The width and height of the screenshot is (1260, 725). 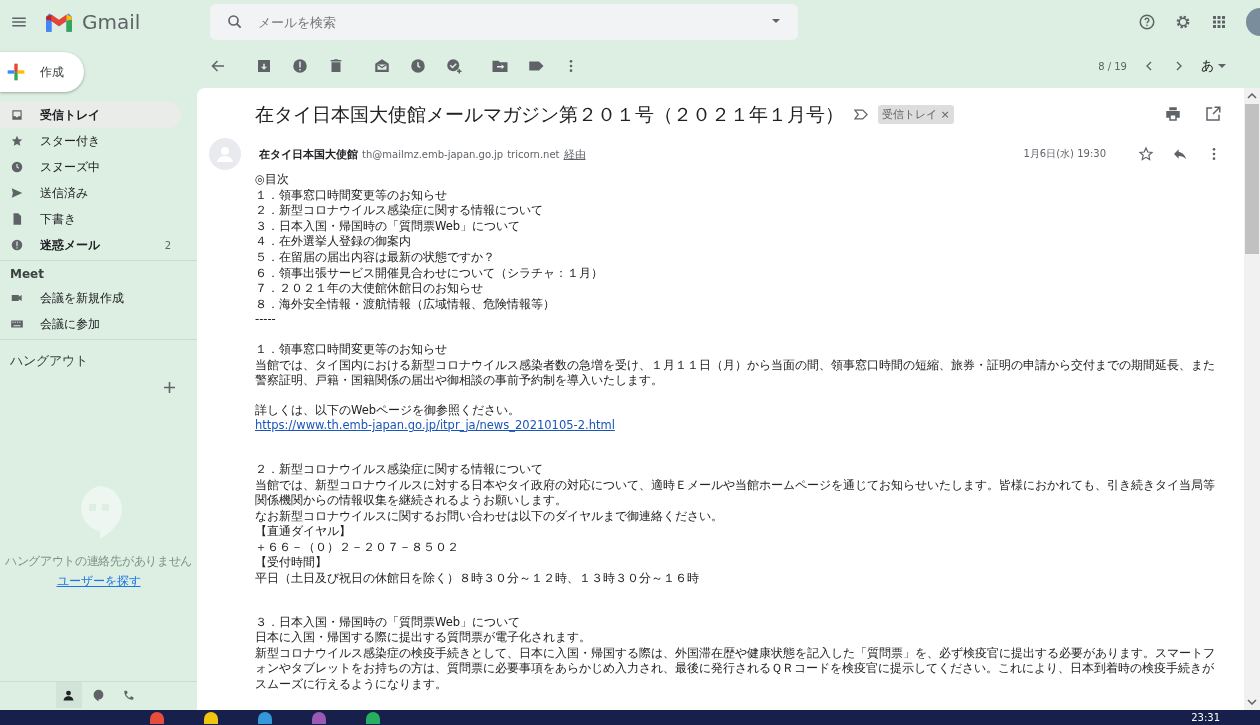 What do you see at coordinates (429, 273) in the screenshot?
I see `body-text: ６．領事出張サービス開催見合わせについて（シラチャ：１月）` at bounding box center [429, 273].